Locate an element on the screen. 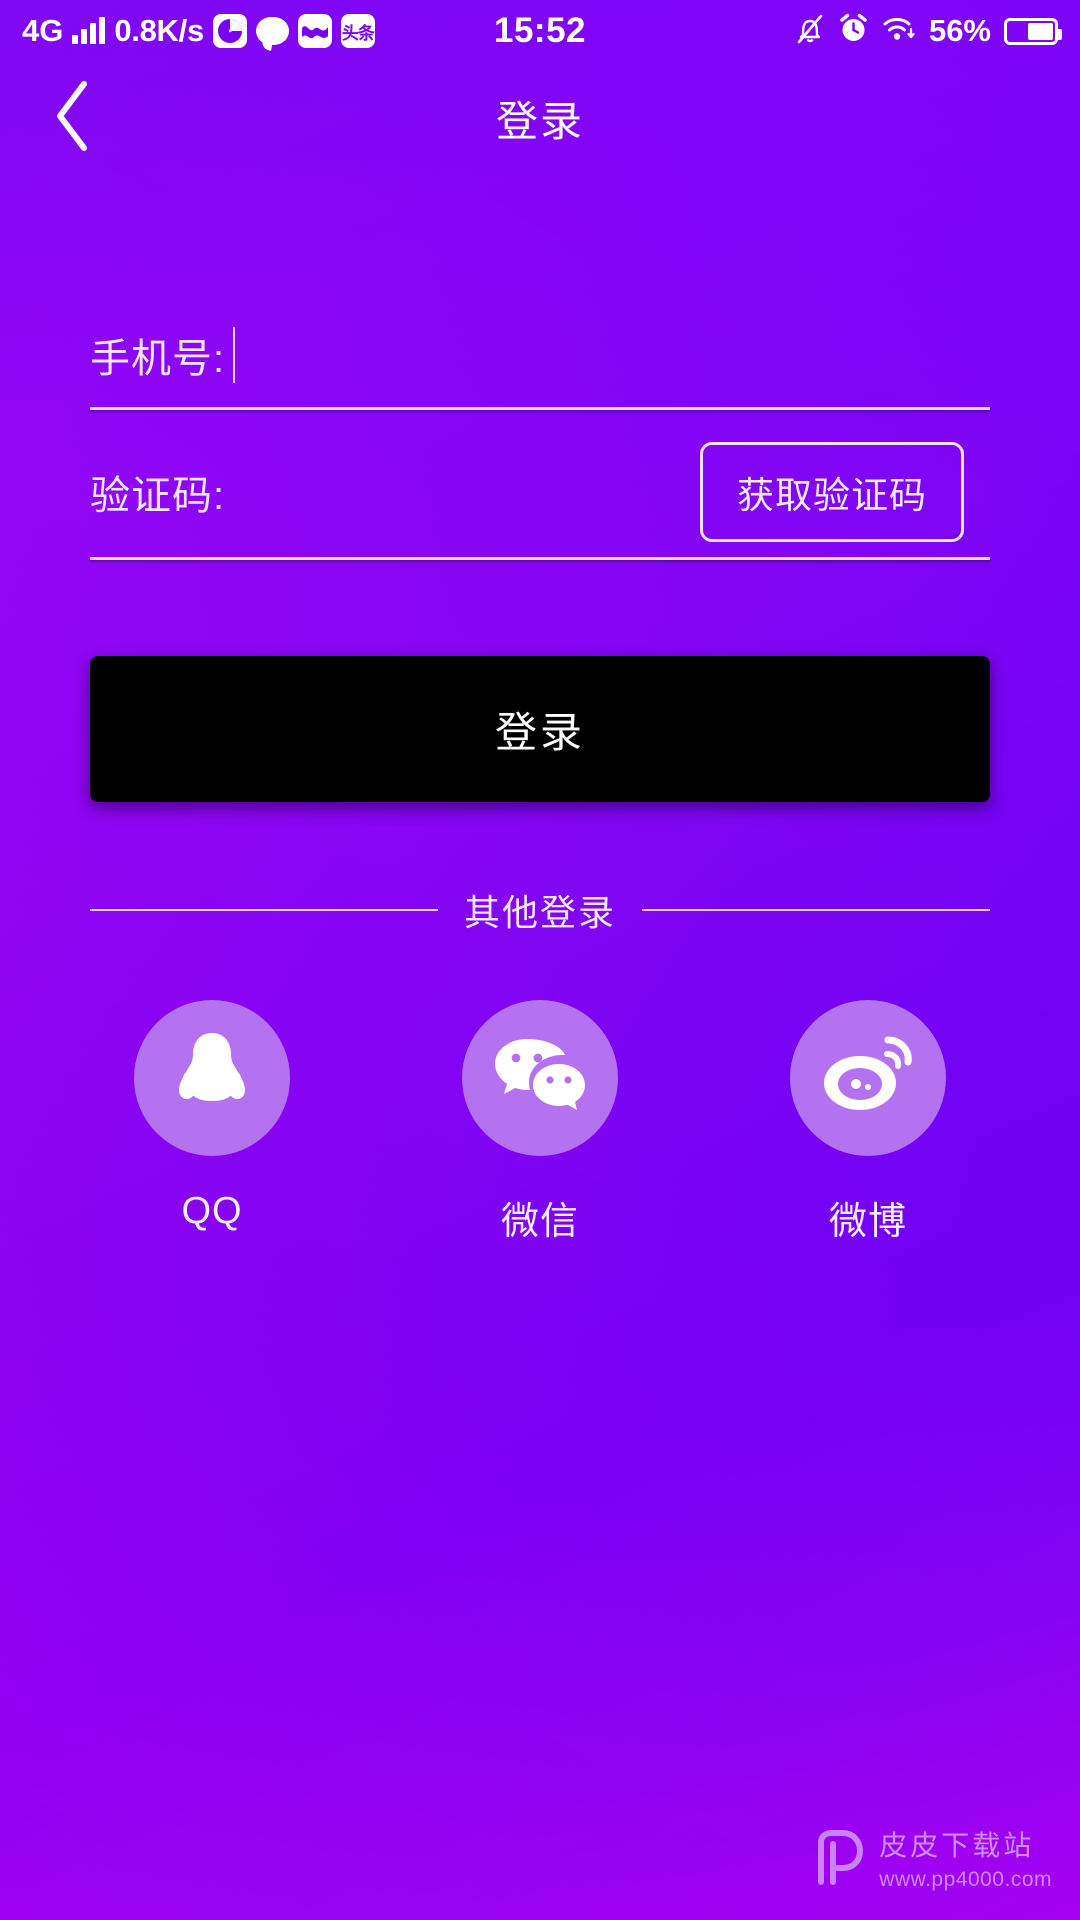  social-login-weibo: 微博 is located at coordinates (868, 1122).